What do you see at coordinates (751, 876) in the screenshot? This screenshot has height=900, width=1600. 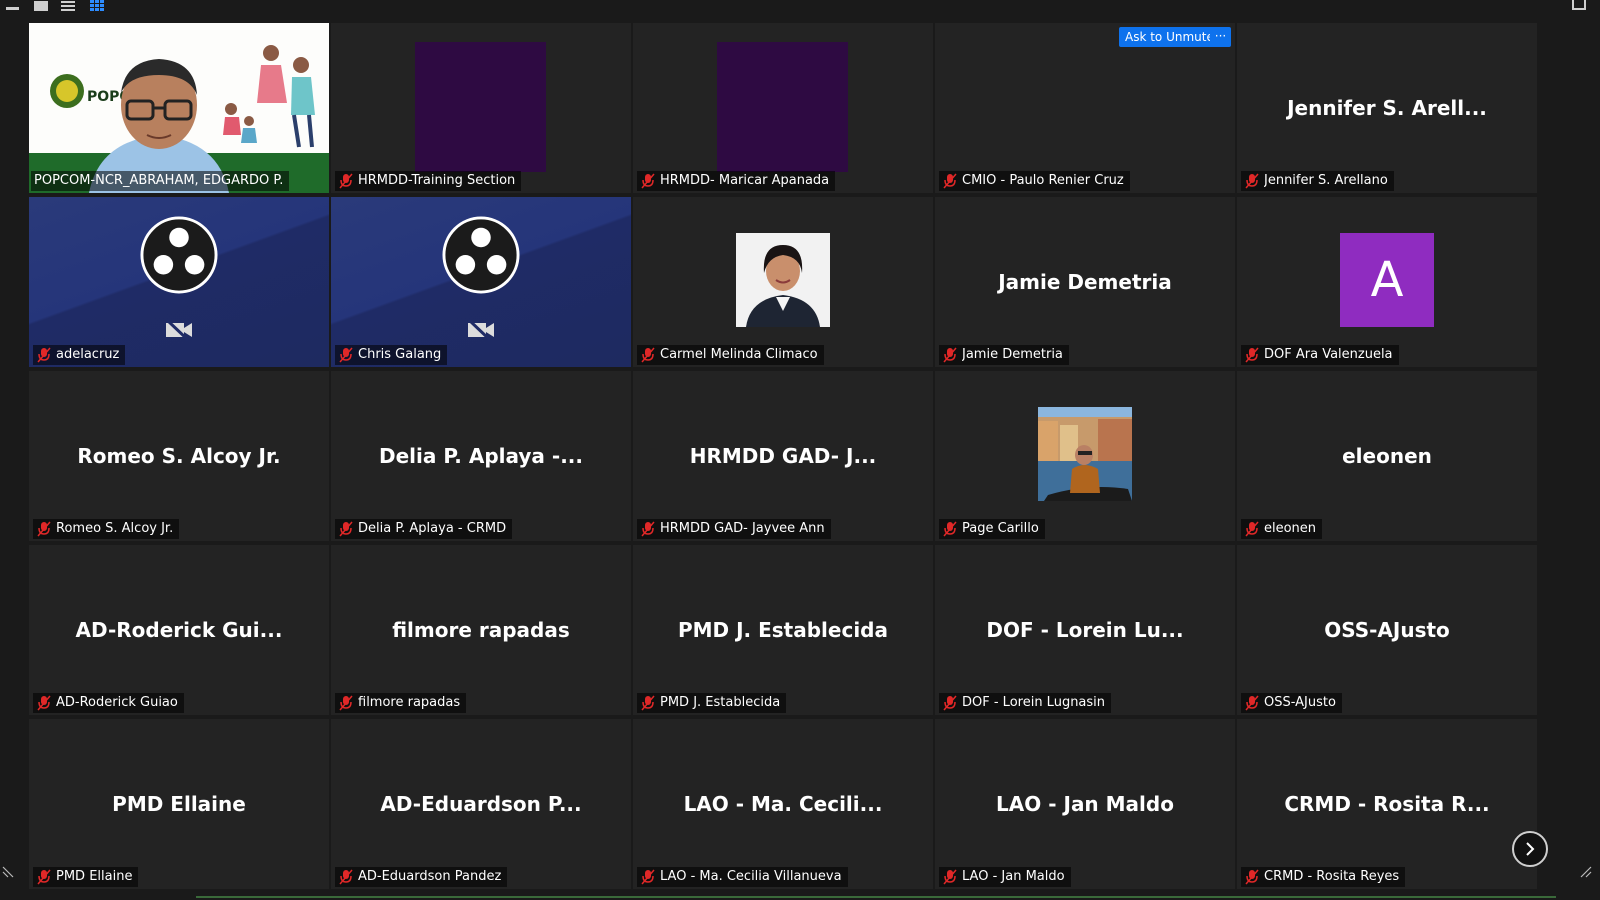 I see `participant-name: LAO - Ma. Cecilia Villanueva` at bounding box center [751, 876].